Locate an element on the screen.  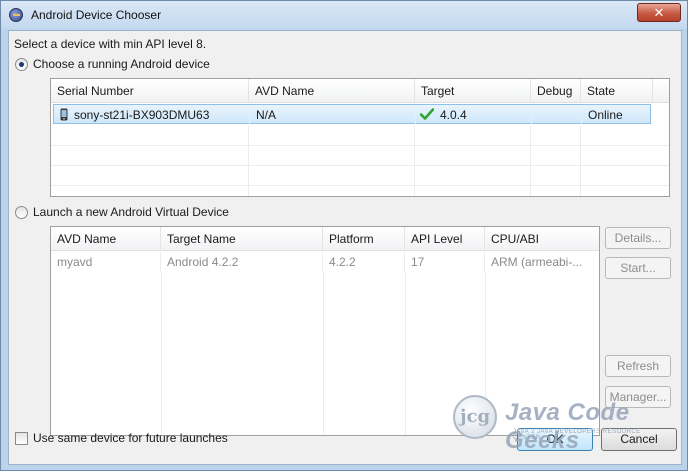
col-target: Target is located at coordinates (473, 91).